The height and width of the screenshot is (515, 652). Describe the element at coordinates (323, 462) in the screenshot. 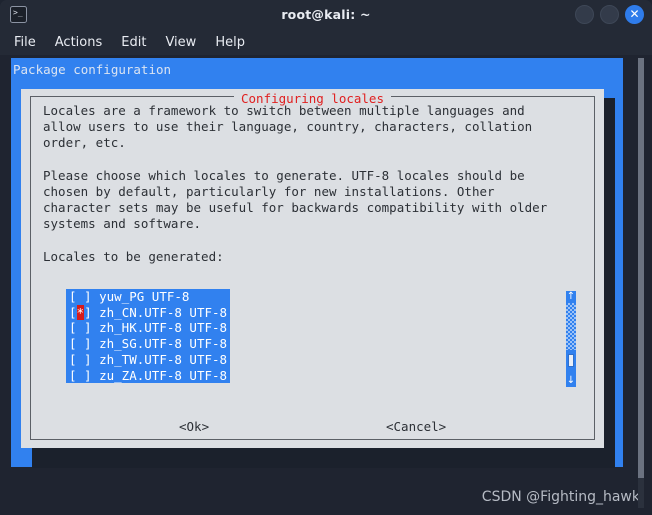

I see `dialog-bottom-band` at that location.